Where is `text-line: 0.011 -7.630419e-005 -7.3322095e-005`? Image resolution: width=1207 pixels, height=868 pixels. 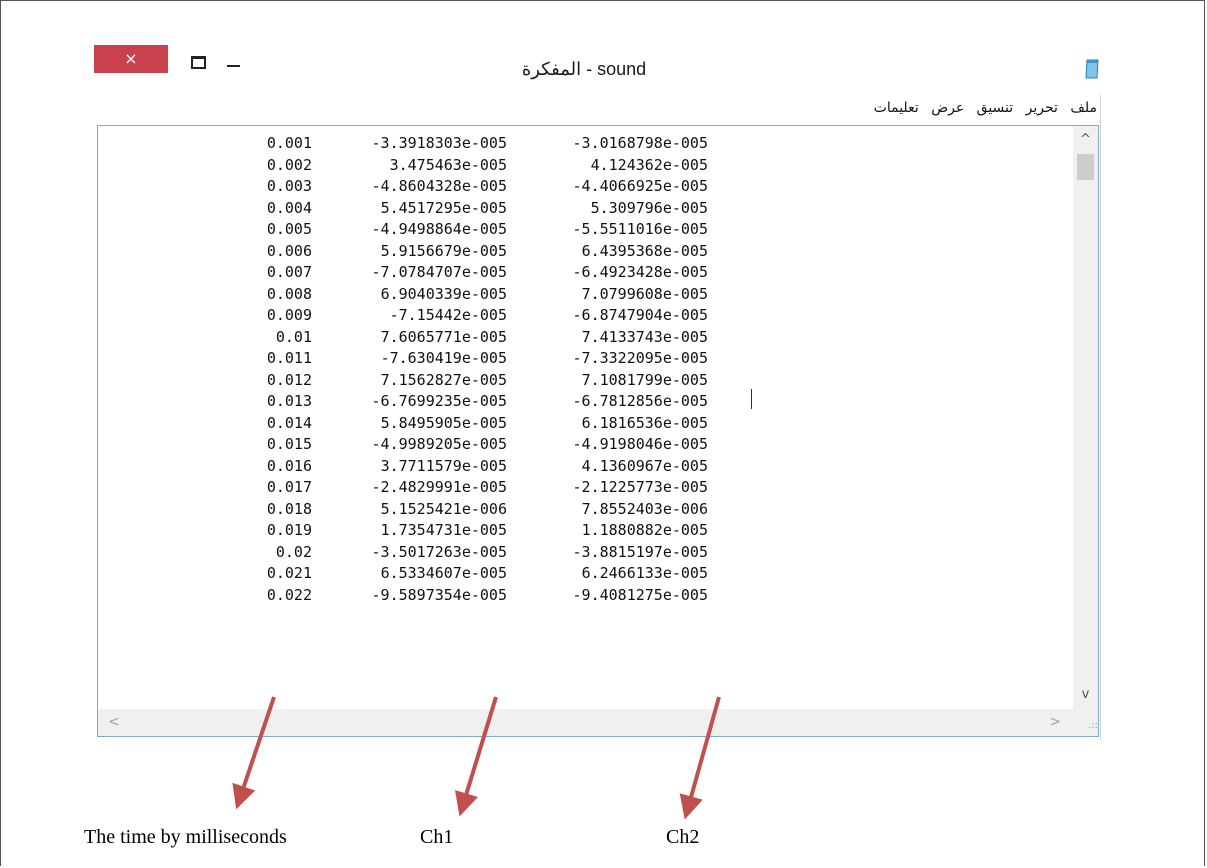
text-line: 0.011 -7.630419e-005 -7.3322095e-005 is located at coordinates (418, 359).